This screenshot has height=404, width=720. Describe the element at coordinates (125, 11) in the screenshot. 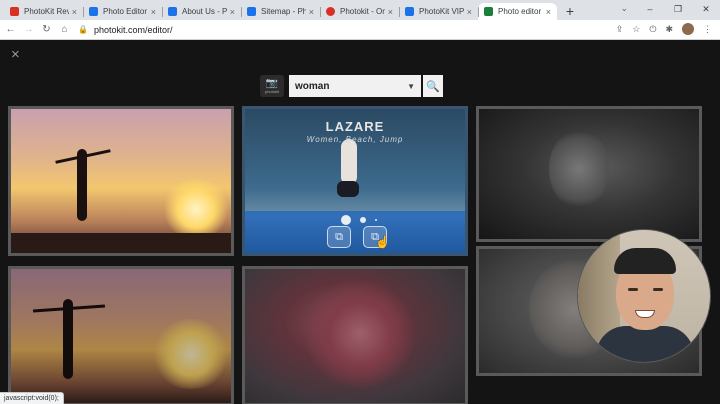

I see `tab-title: Photo Editor |` at that location.